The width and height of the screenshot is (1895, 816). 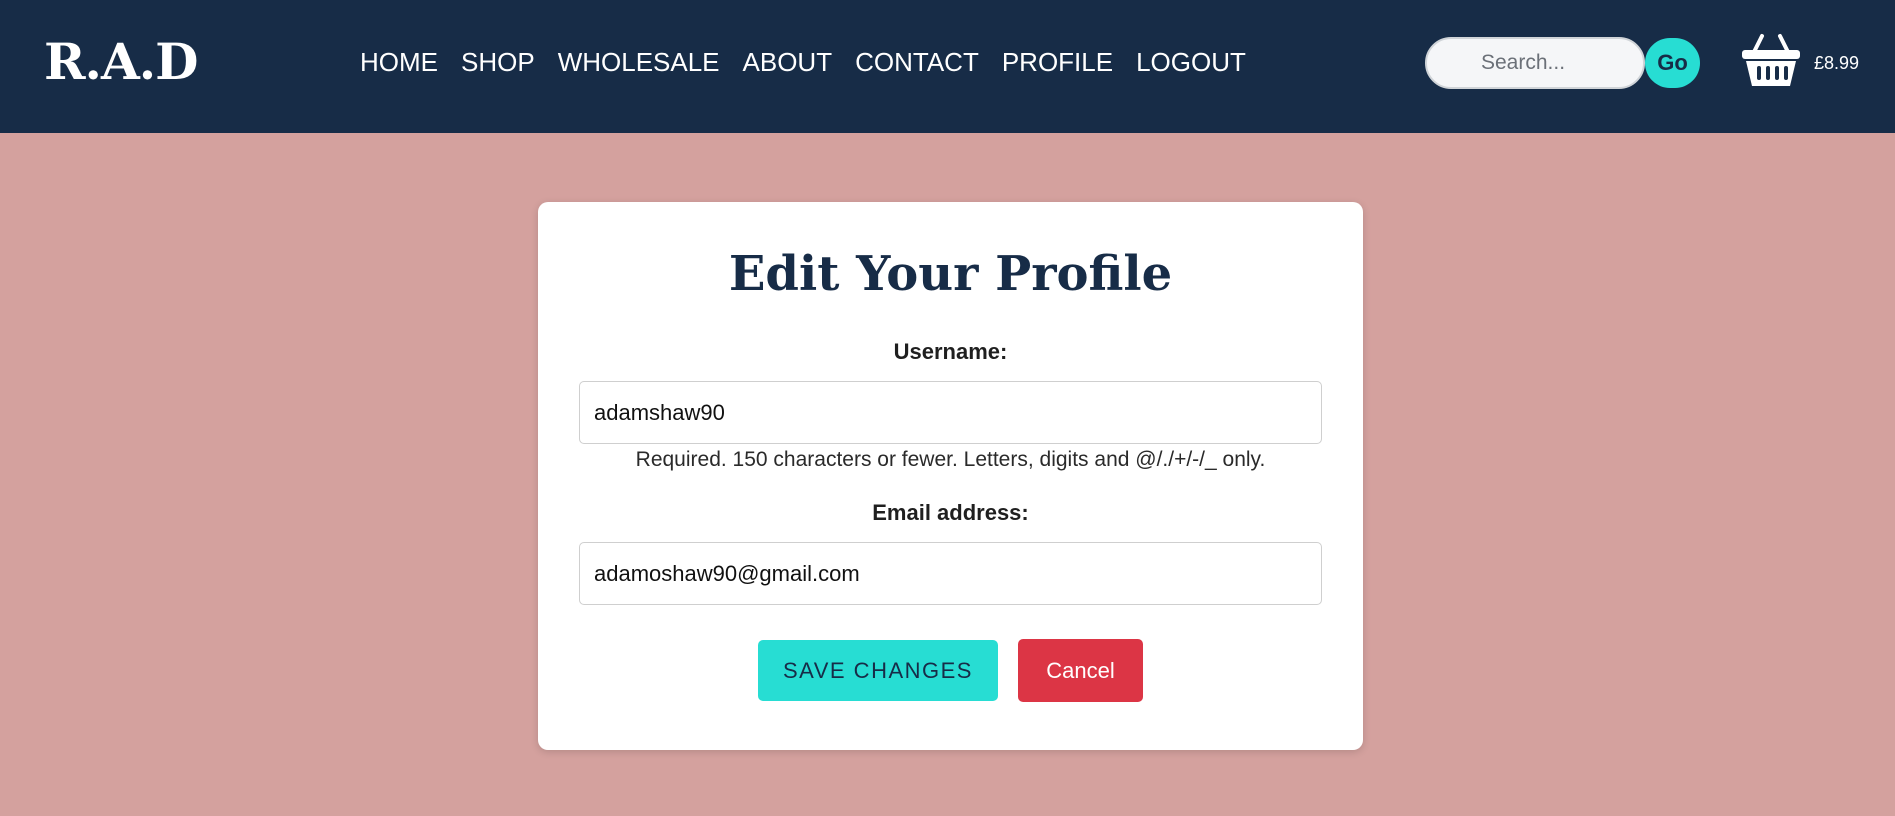 What do you see at coordinates (1057, 62) in the screenshot?
I see `nav-profile: PROFILE` at bounding box center [1057, 62].